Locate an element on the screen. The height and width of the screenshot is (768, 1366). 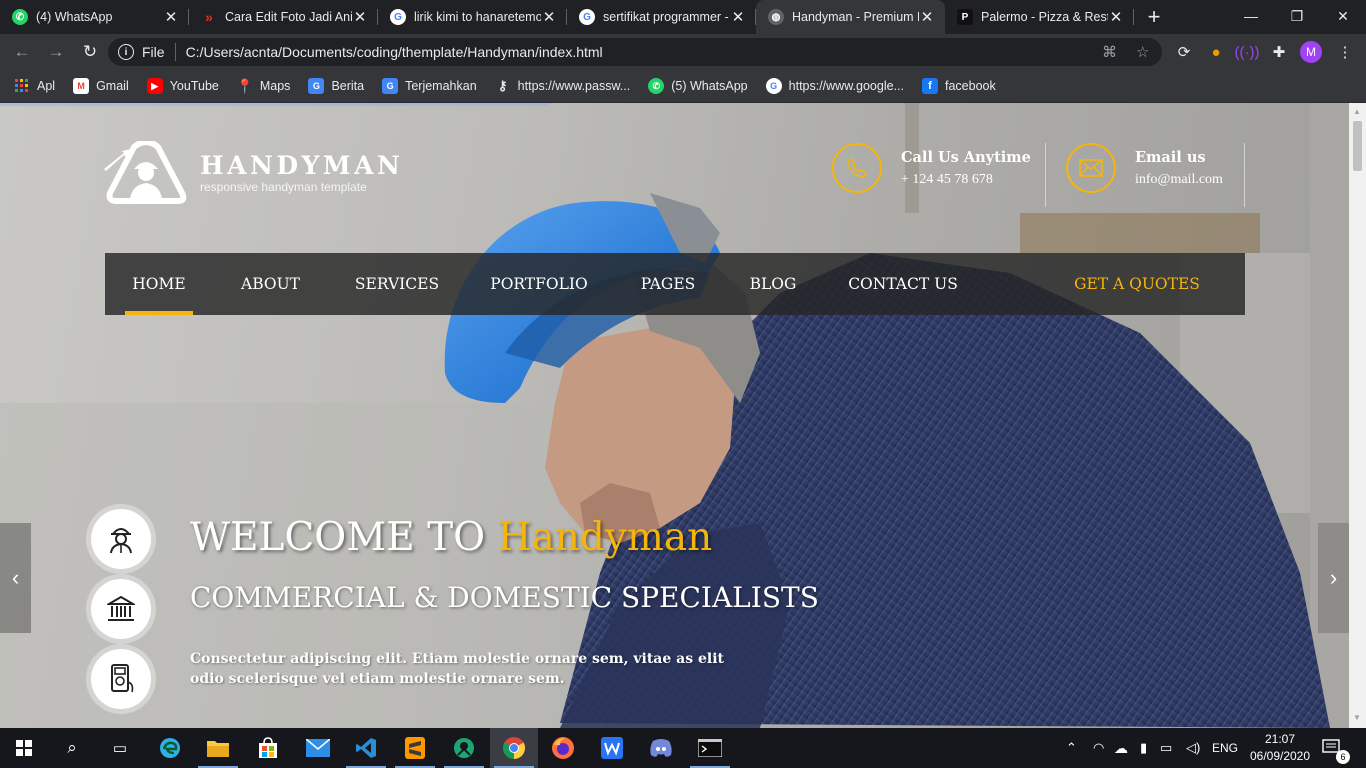
system-clock: 21:07 06/09/2020 is located at coordinates (1280, 748).